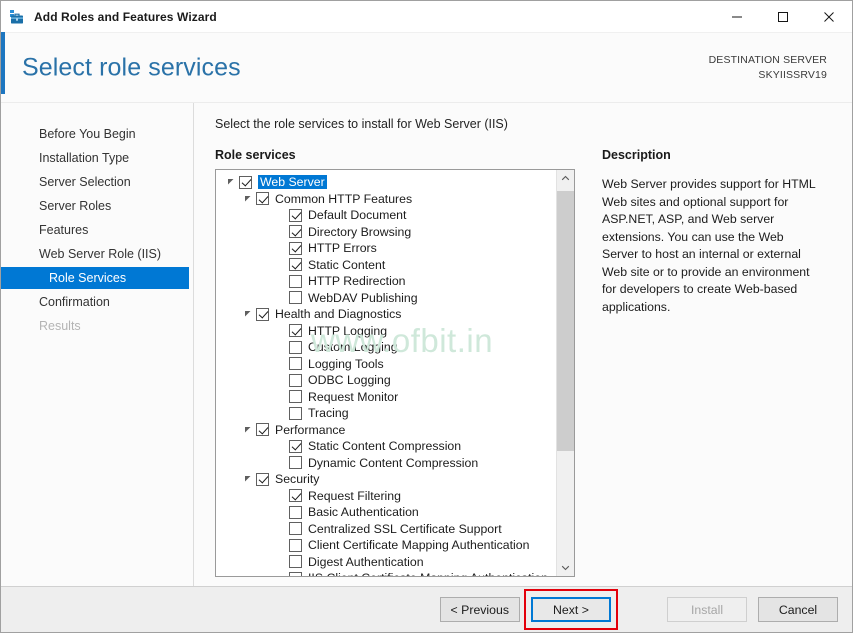  What do you see at coordinates (131, 67) in the screenshot?
I see `page-title: Select role services` at bounding box center [131, 67].